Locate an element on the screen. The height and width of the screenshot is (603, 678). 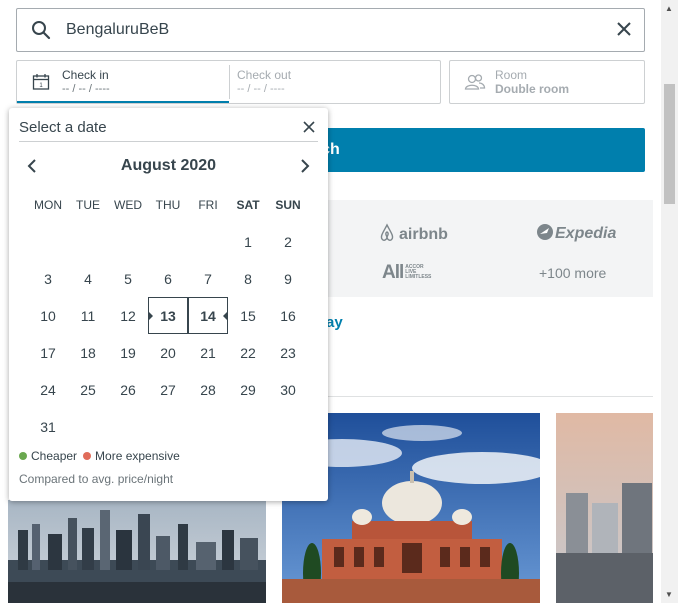
weekday-thu: THU is located at coordinates (168, 204).